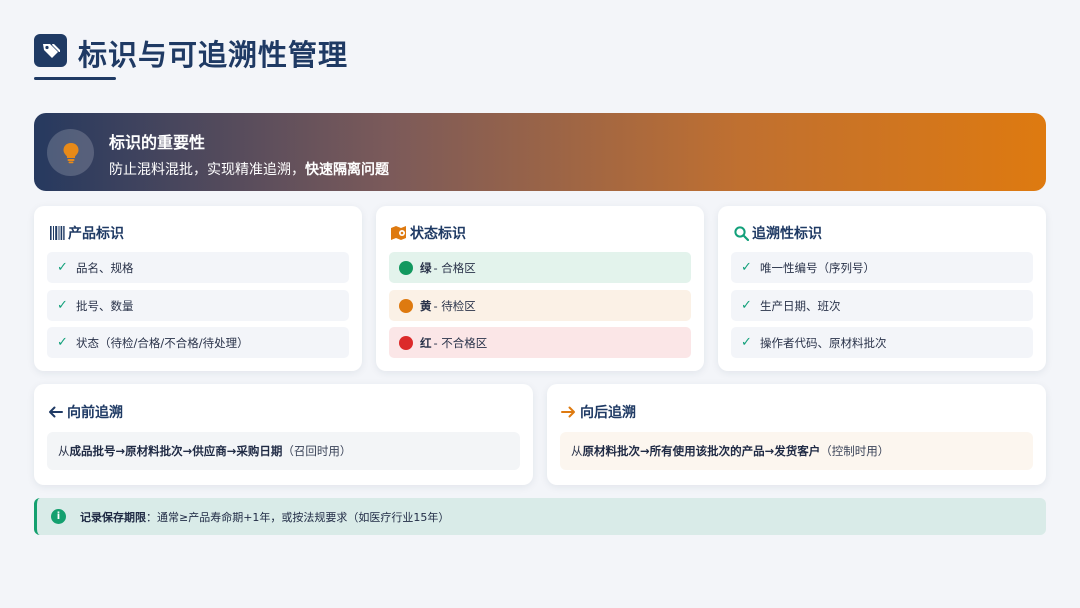  I want to click on status-id-card: 状态标识 绿 - 合格区 黄 - 待检区 红 - 不合格区, so click(540, 288).